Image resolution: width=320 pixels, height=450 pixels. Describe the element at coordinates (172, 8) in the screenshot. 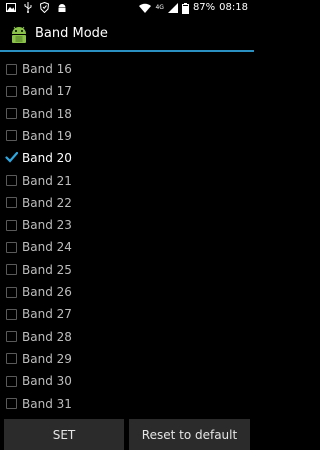

I see `signal-icon` at that location.